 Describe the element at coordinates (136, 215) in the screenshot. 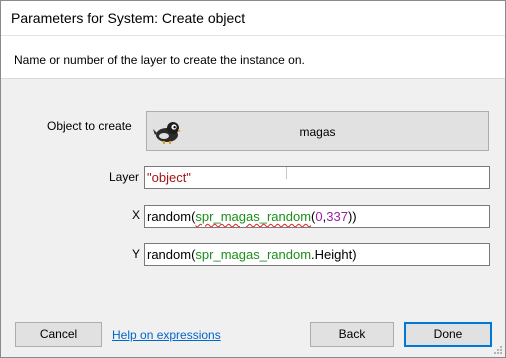

I see `x-label: X` at that location.